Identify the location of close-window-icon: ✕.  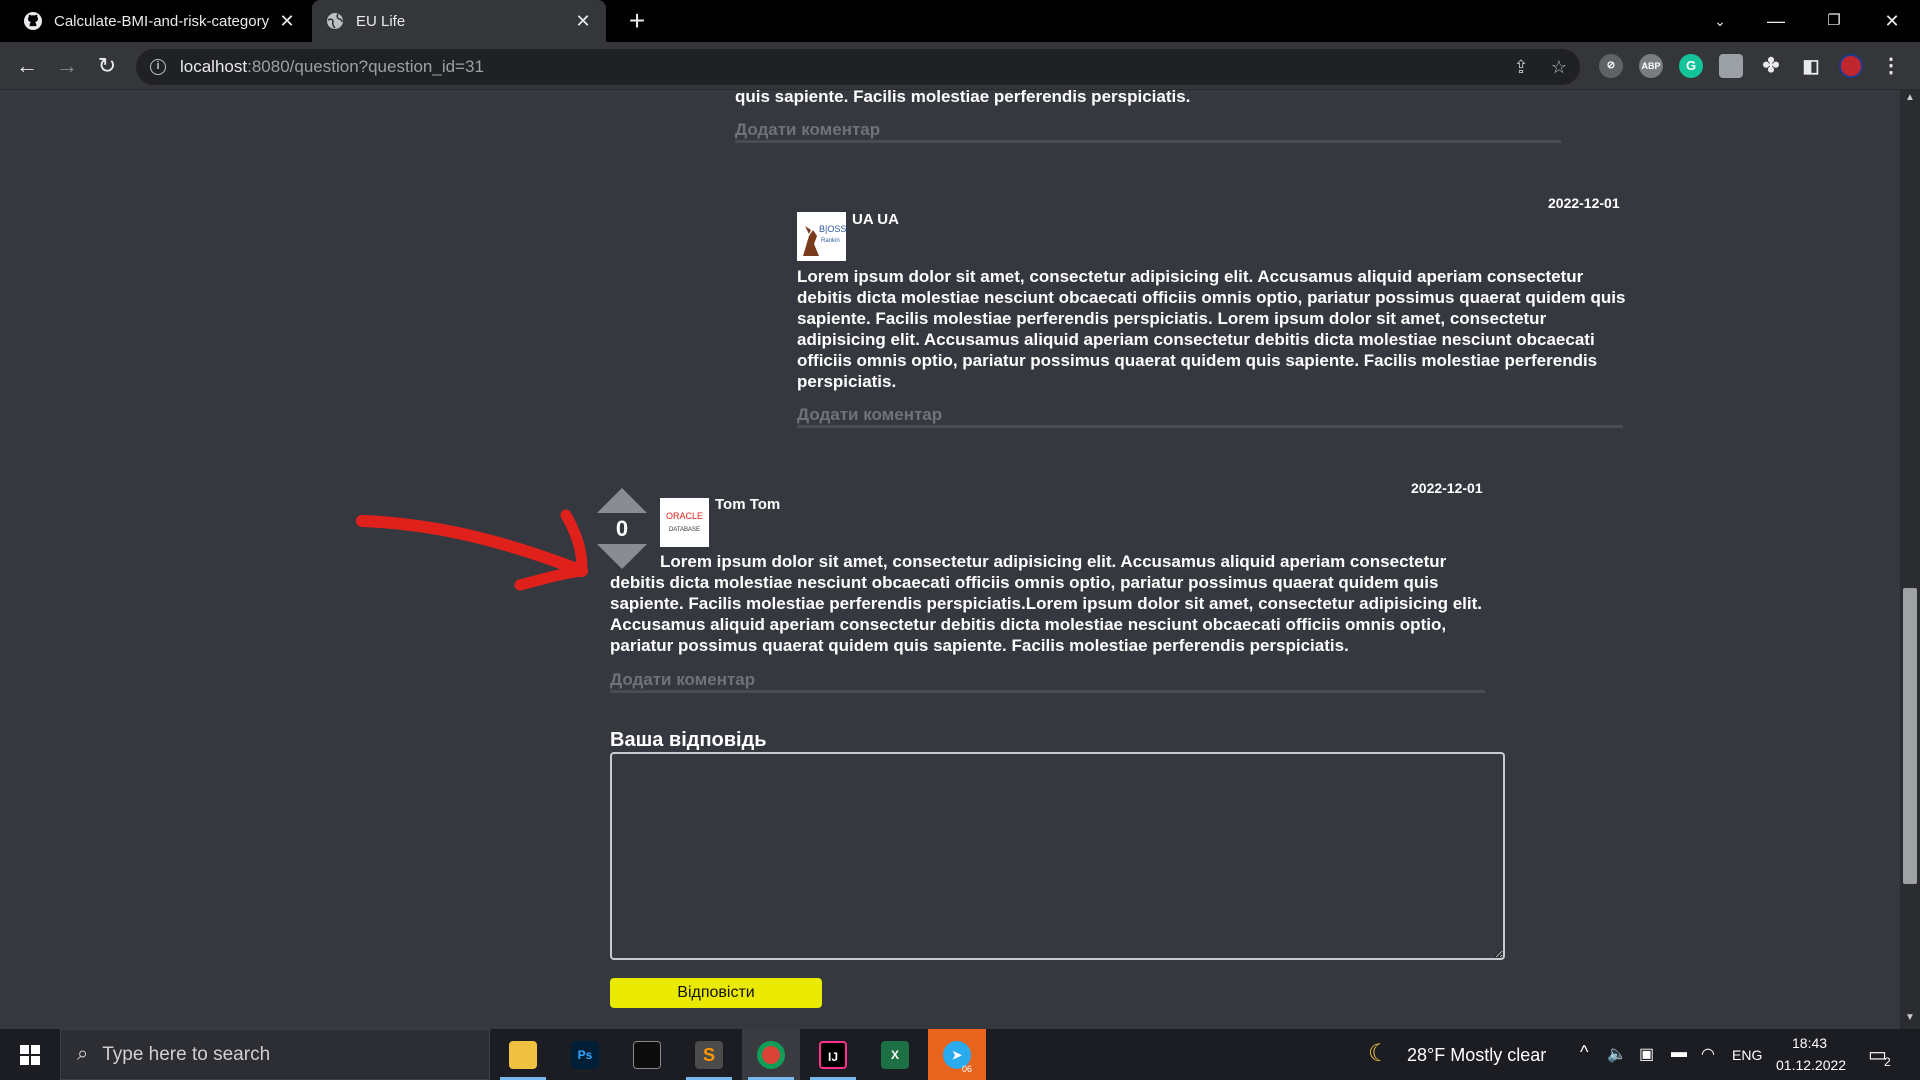
(1892, 21).